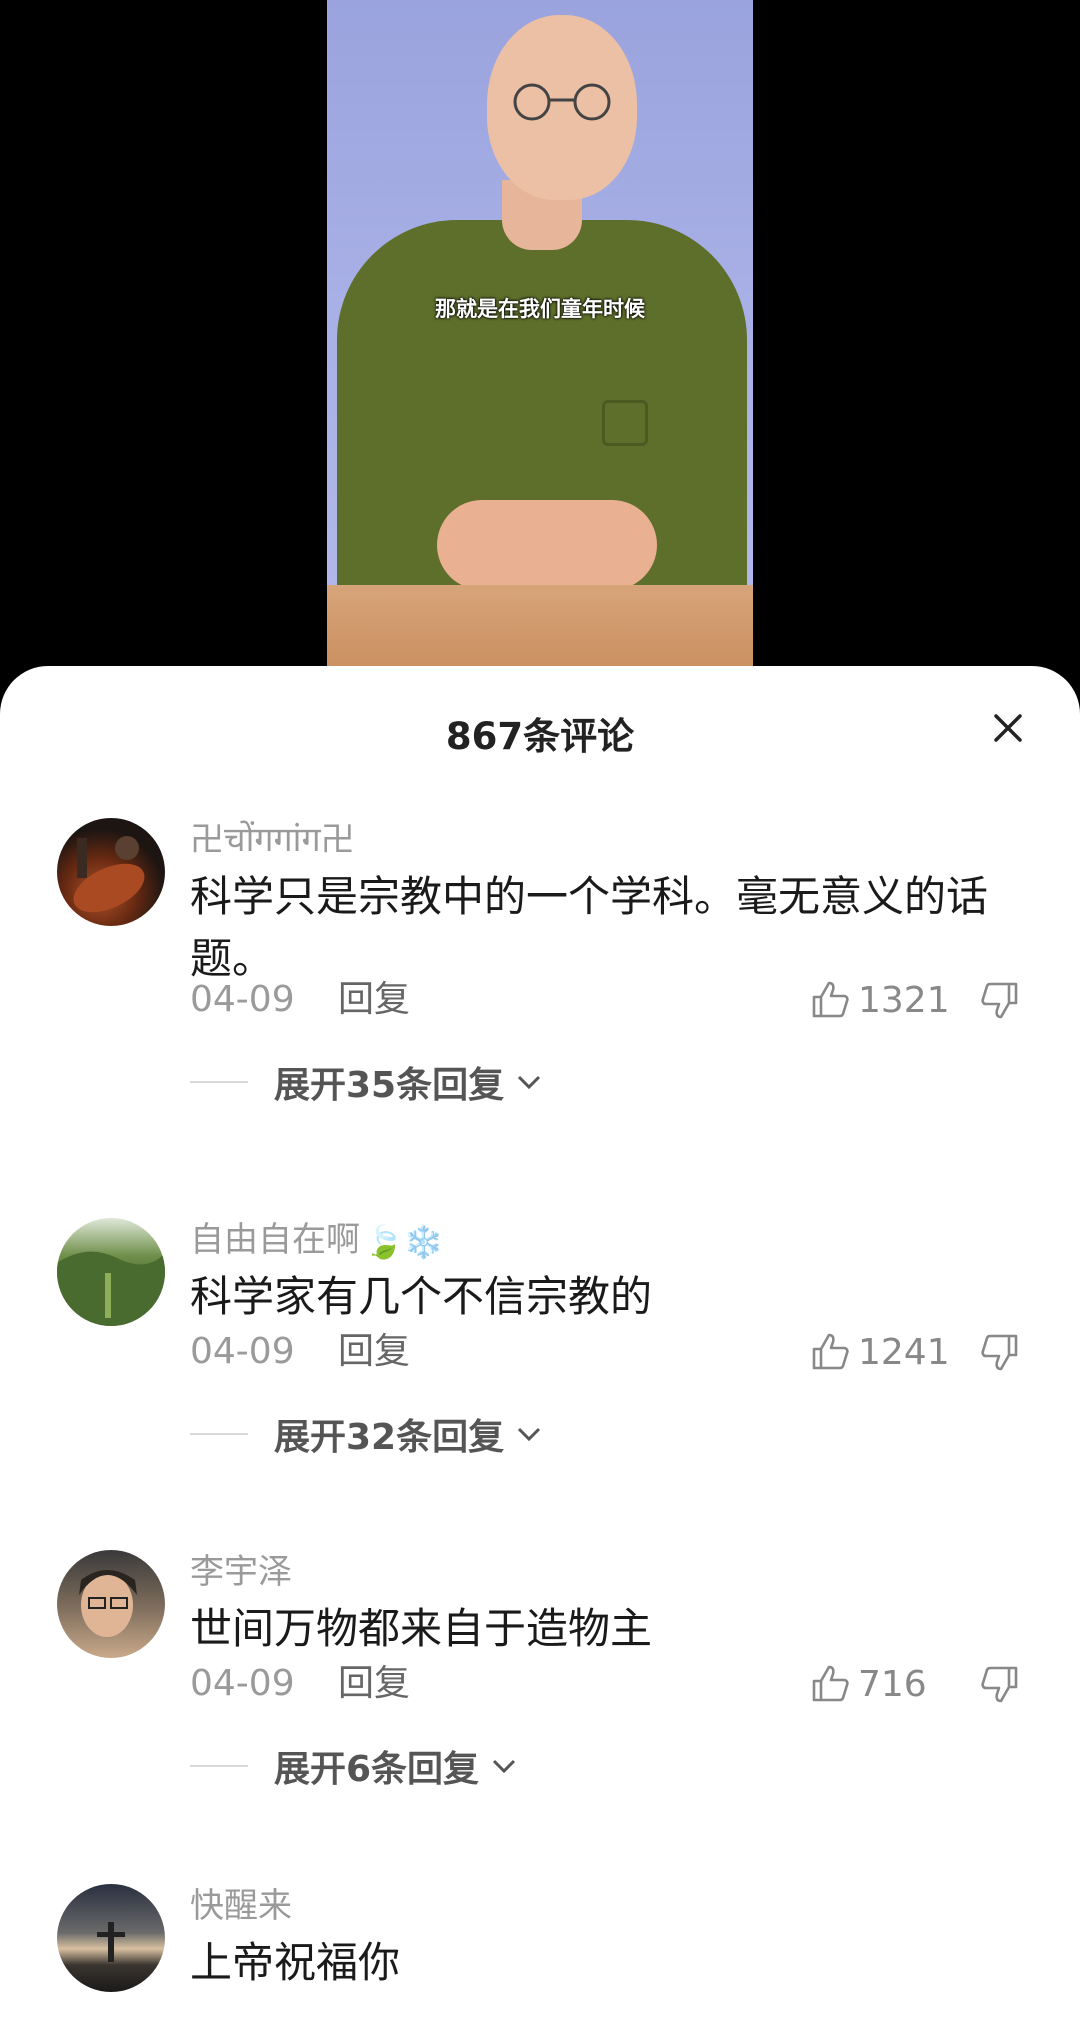  What do you see at coordinates (904, 1352) in the screenshot?
I see `like-count: 1241` at bounding box center [904, 1352].